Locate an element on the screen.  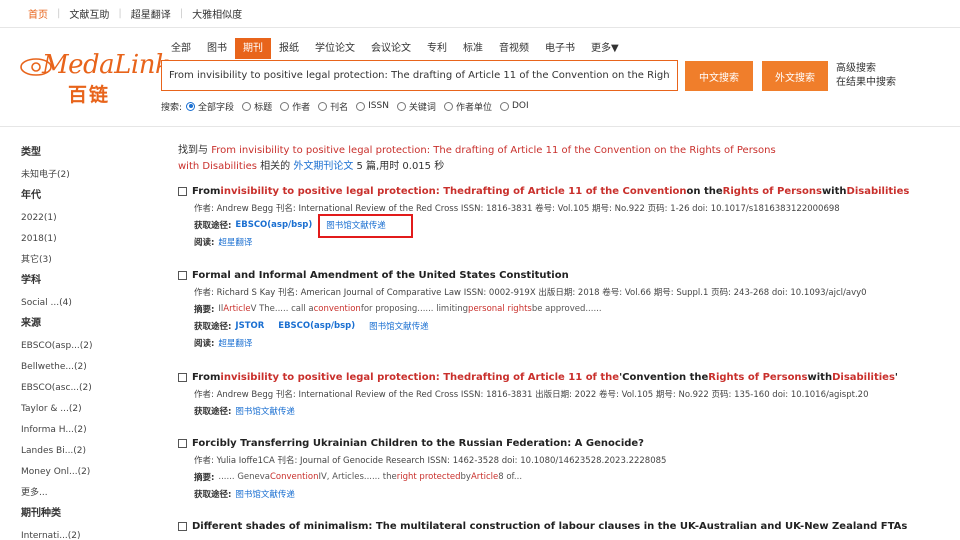
title-segment: 'Convention the is located at coordinates (664, 377).